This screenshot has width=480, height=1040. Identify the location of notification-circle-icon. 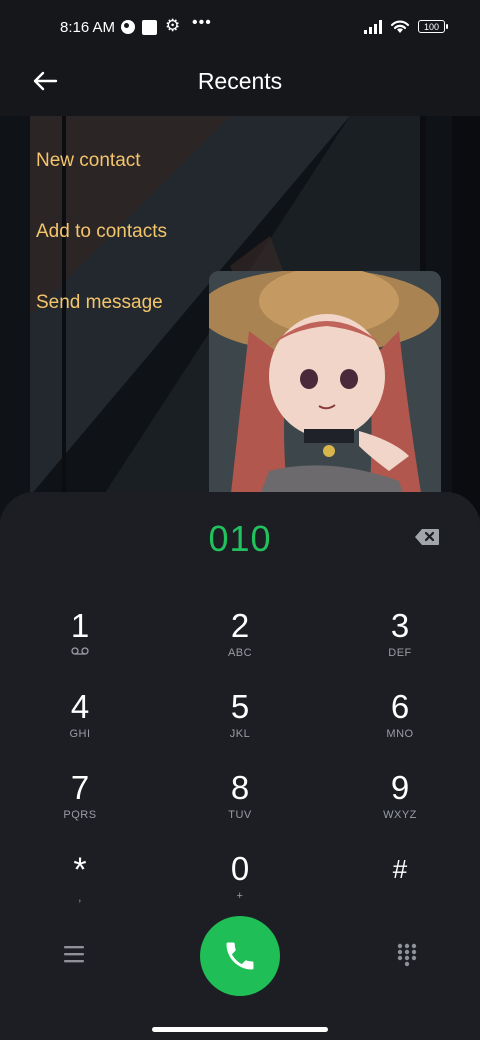
(128, 27).